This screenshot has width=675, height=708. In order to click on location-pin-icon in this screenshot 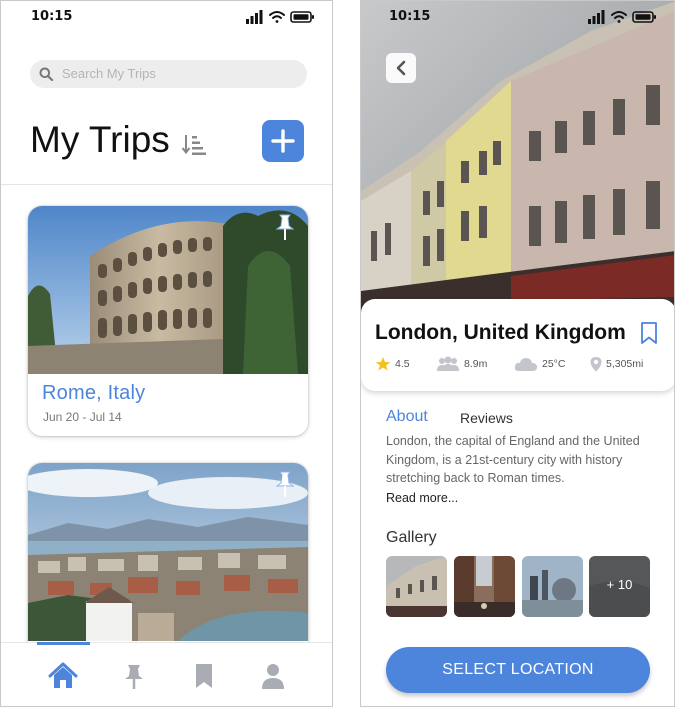, I will do `click(596, 364)`.